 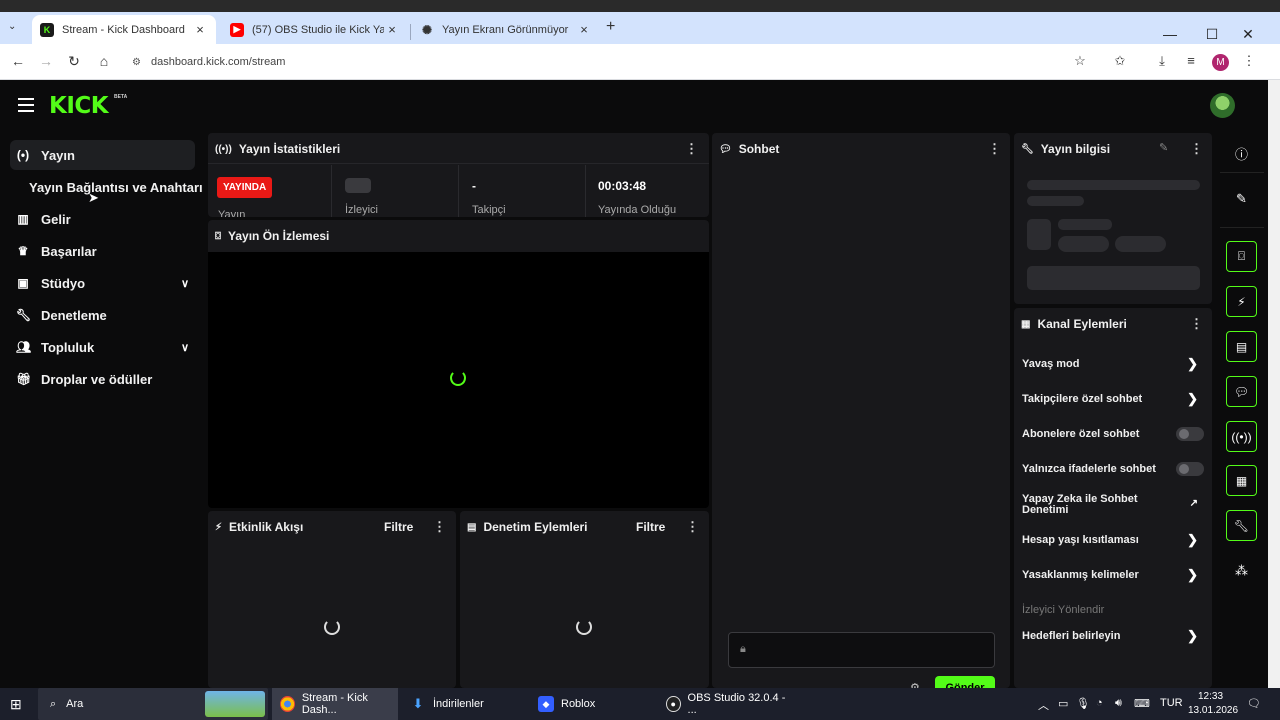 What do you see at coordinates (102, 155) in the screenshot?
I see `sidebar-item-stream: (•) Yayın` at bounding box center [102, 155].